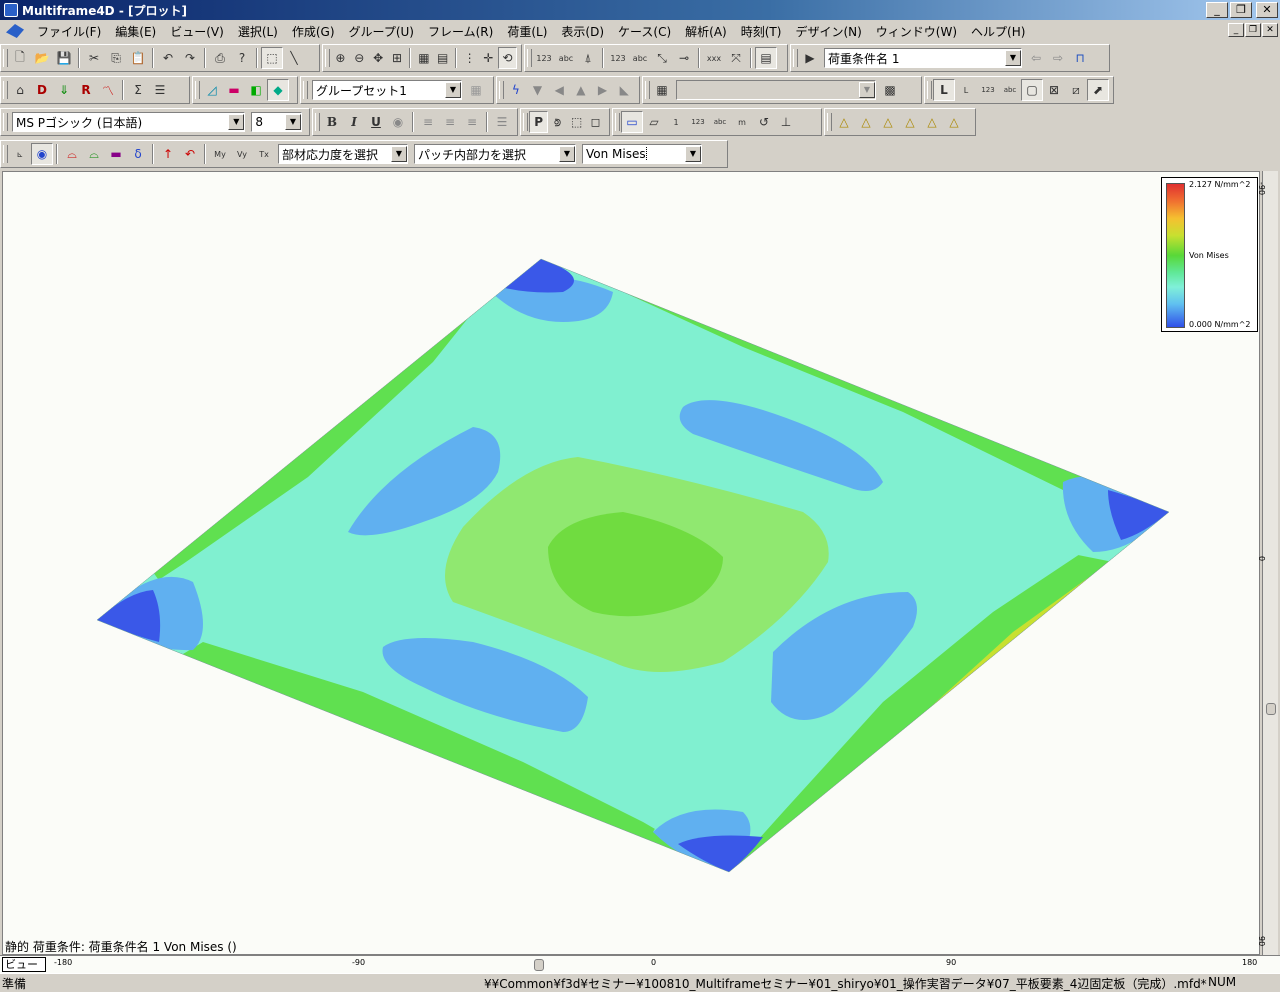  I want to click on next-case-icon: ⇨, so click(1058, 58).